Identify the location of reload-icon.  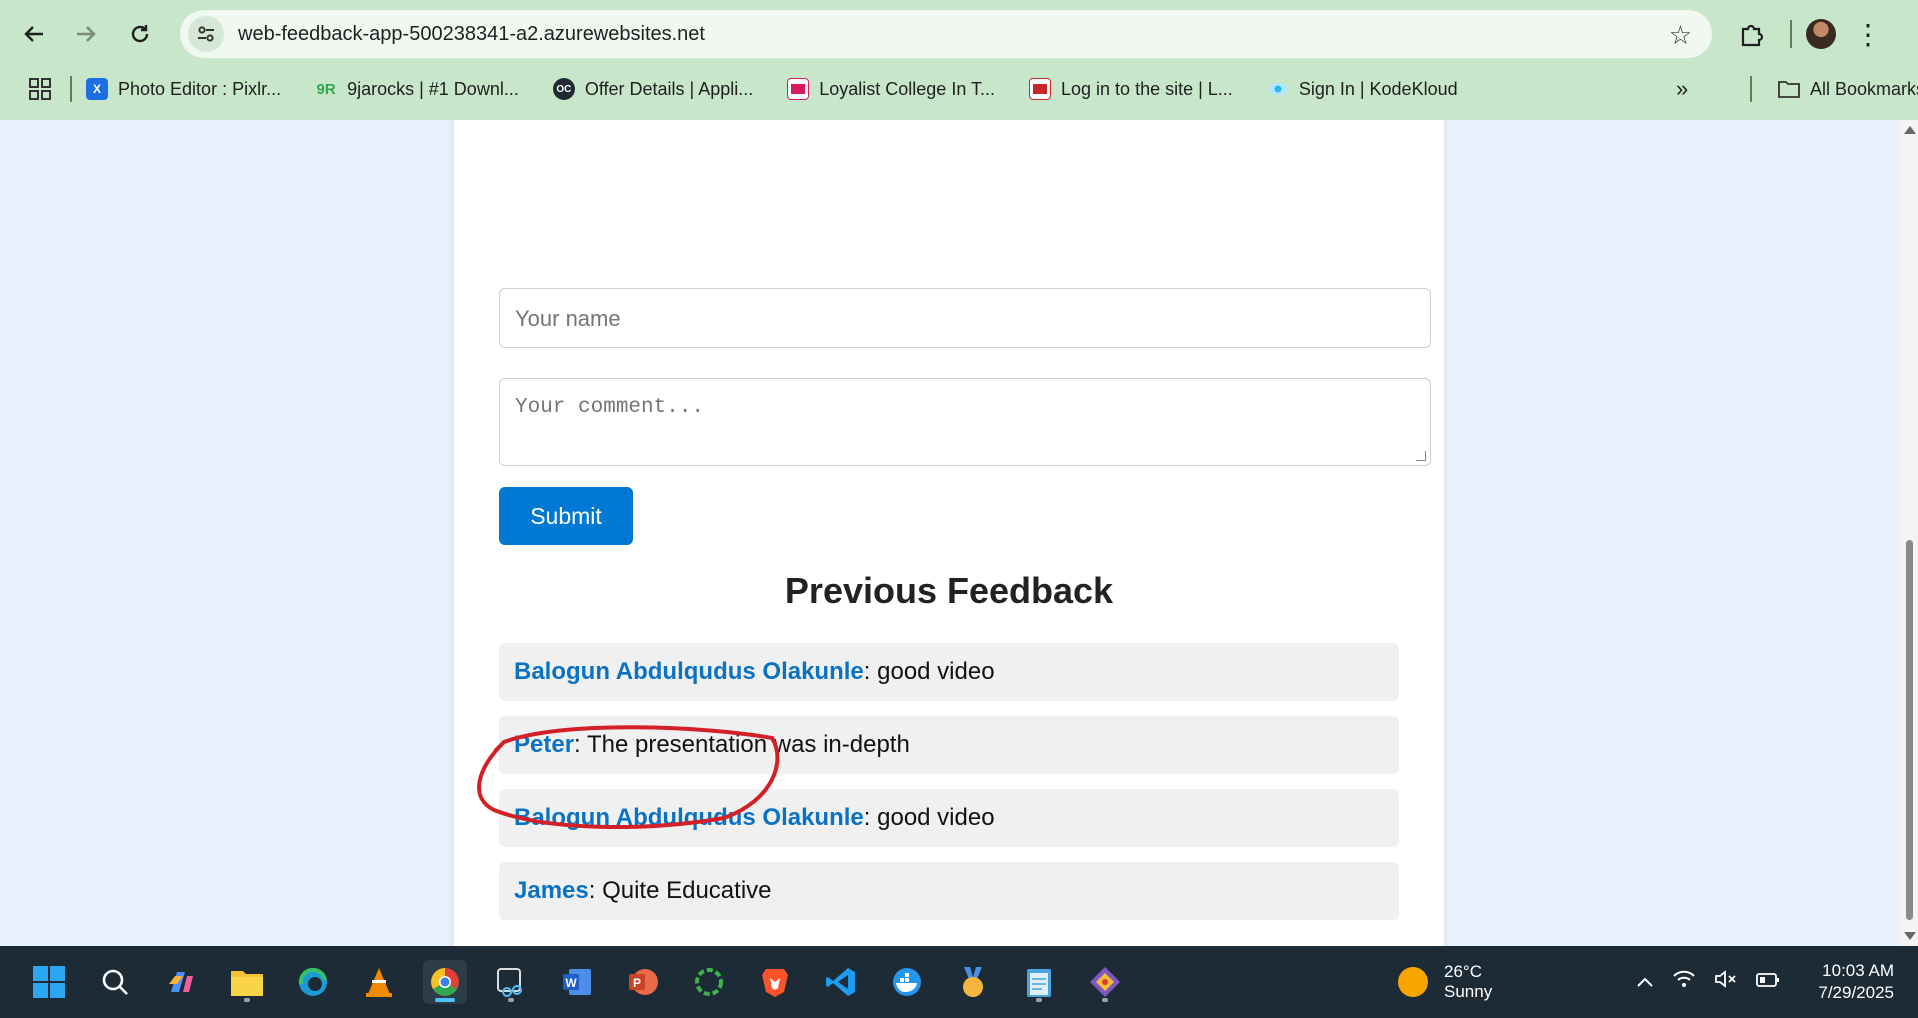
(140, 34).